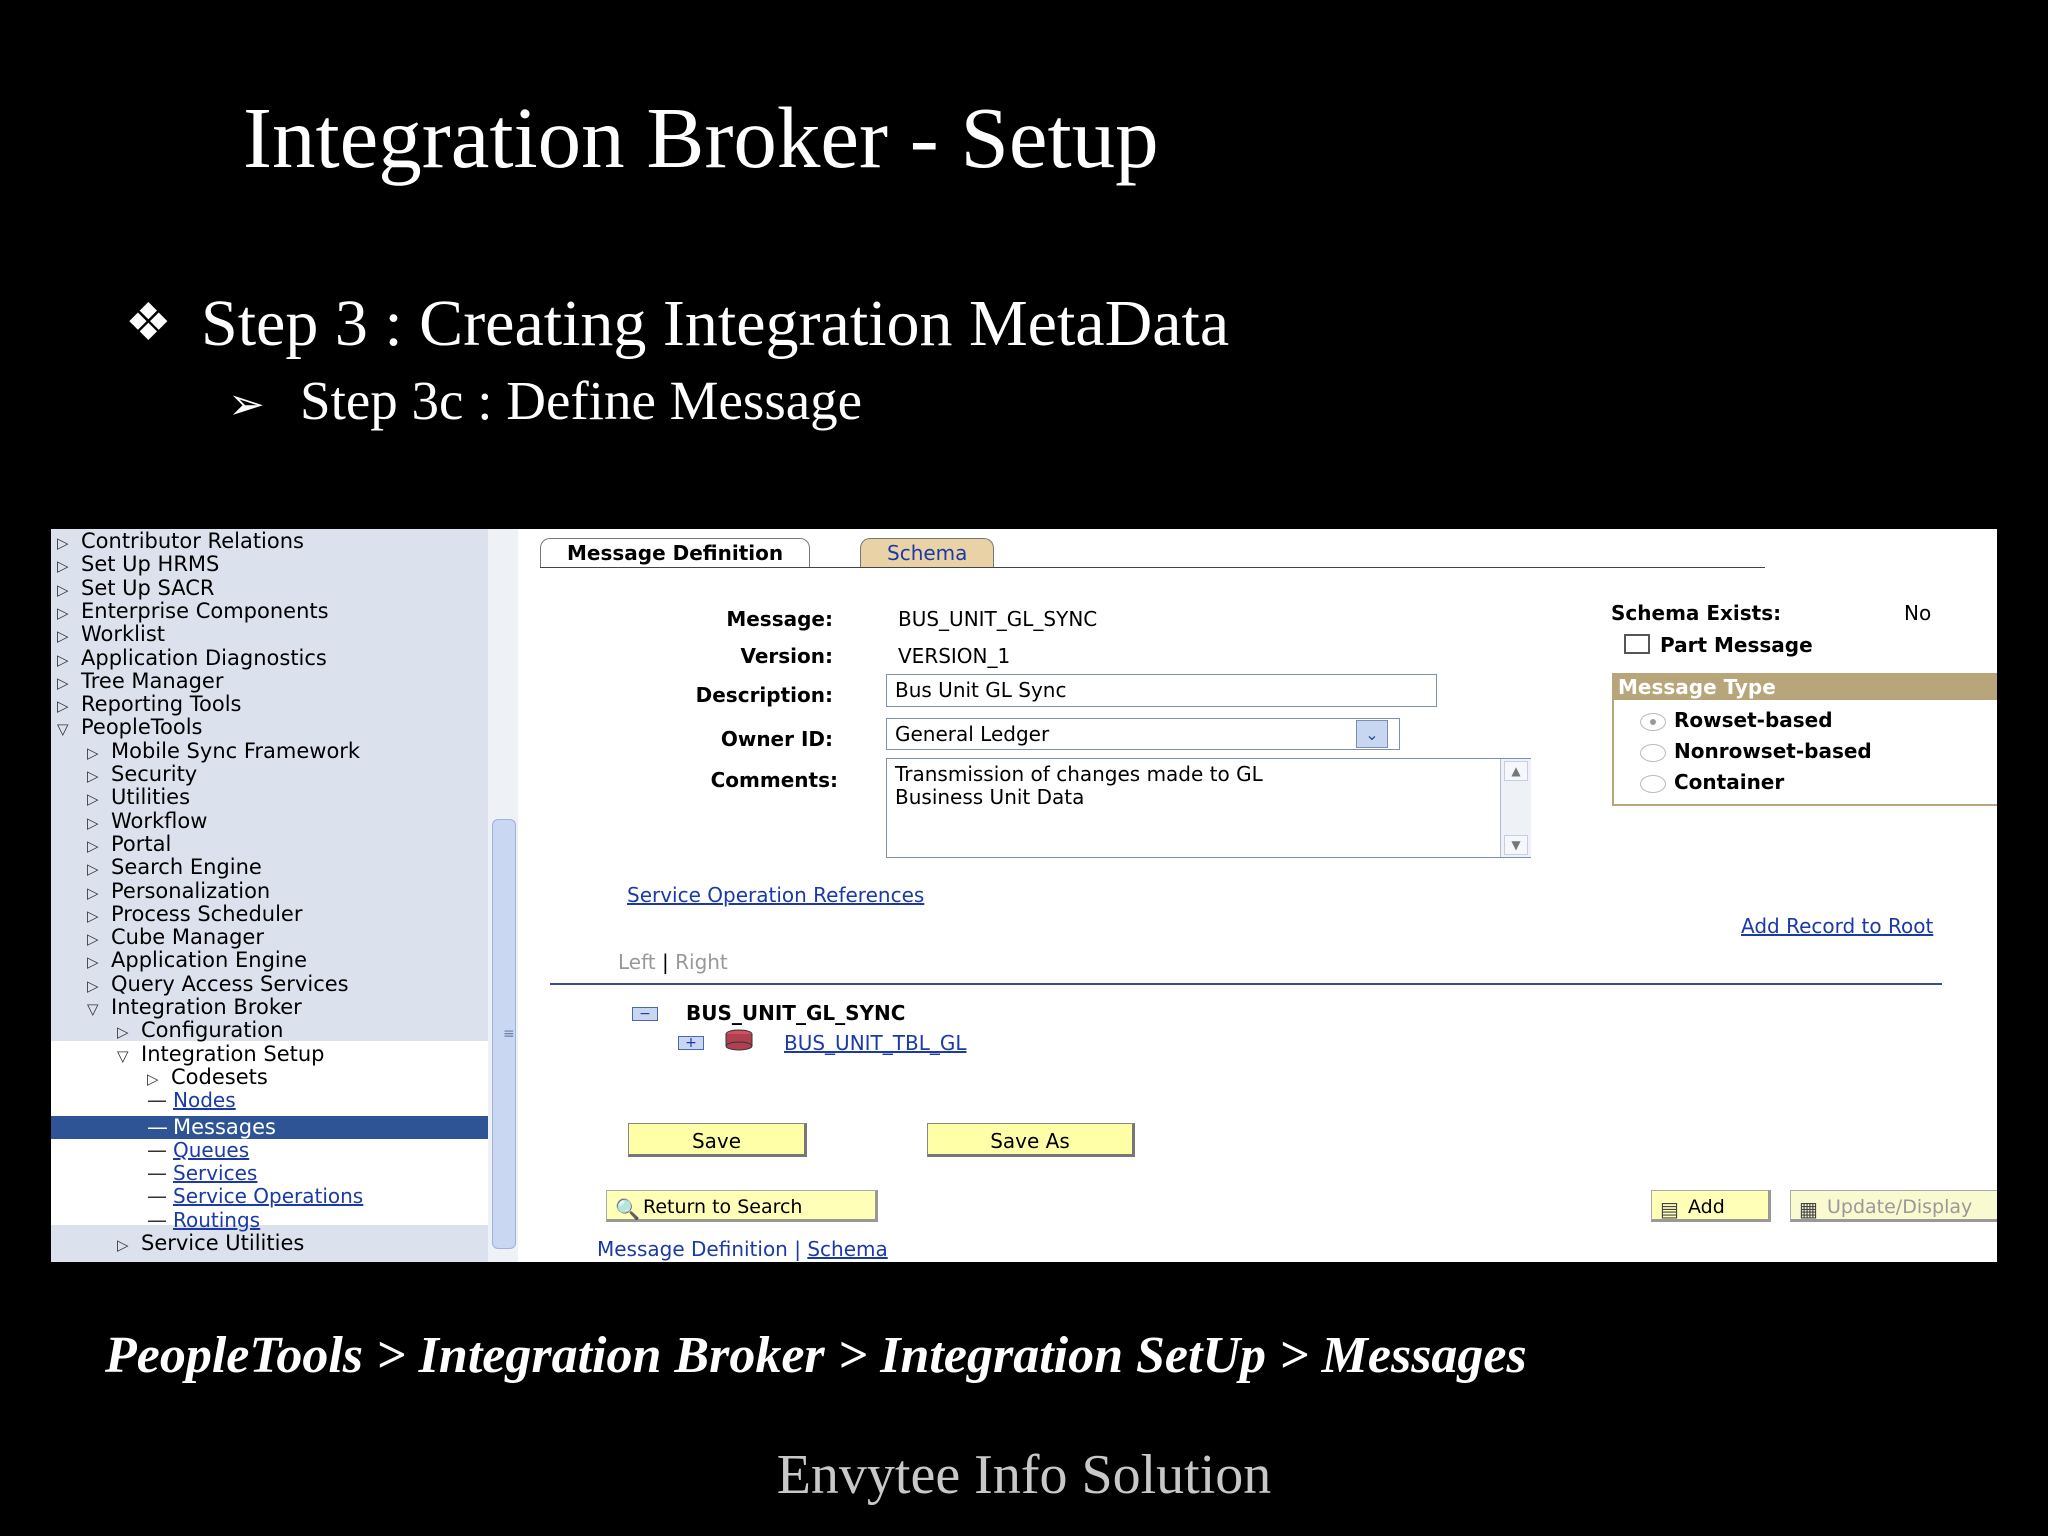 This screenshot has height=1536, width=2048. I want to click on menu-item: ▷ Search Engine, so click(174, 867).